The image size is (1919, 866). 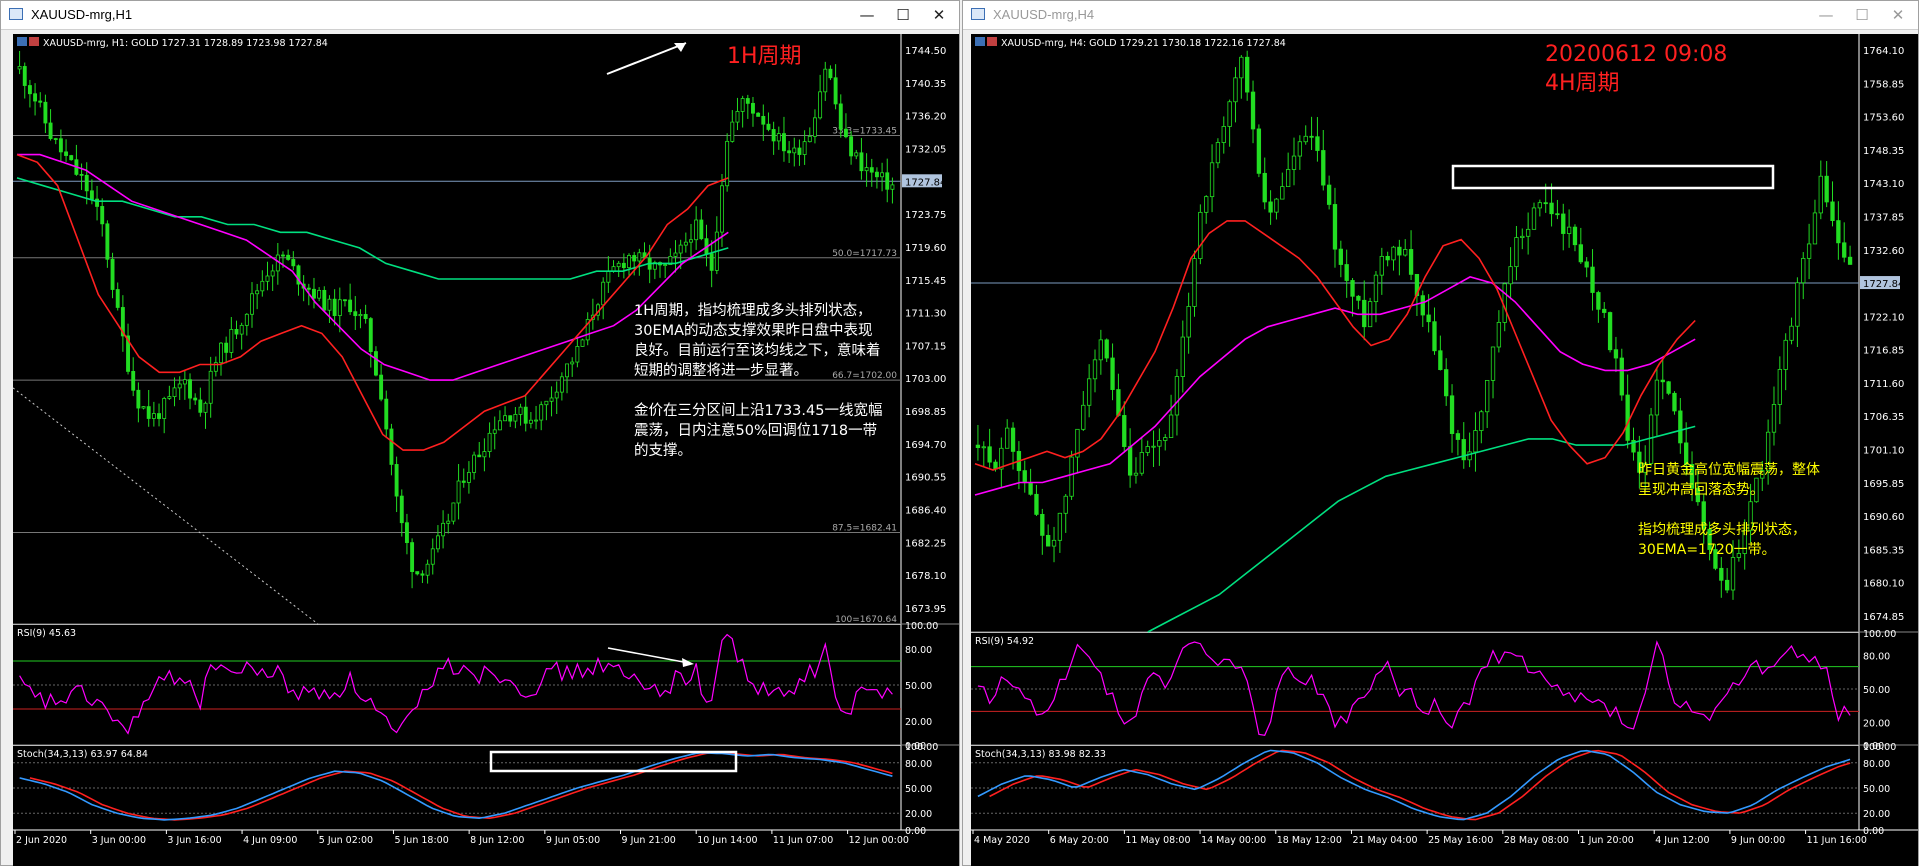 I want to click on stoch-tick-label: 100.00, so click(x=921, y=747).